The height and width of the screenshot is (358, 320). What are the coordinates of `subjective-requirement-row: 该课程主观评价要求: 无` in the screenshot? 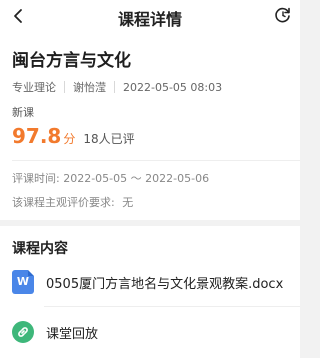 It's located at (72, 202).